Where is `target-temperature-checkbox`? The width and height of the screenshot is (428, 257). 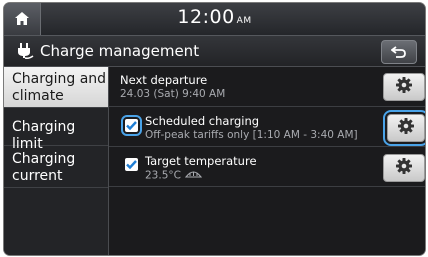
target-temperature-checkbox is located at coordinates (131, 164).